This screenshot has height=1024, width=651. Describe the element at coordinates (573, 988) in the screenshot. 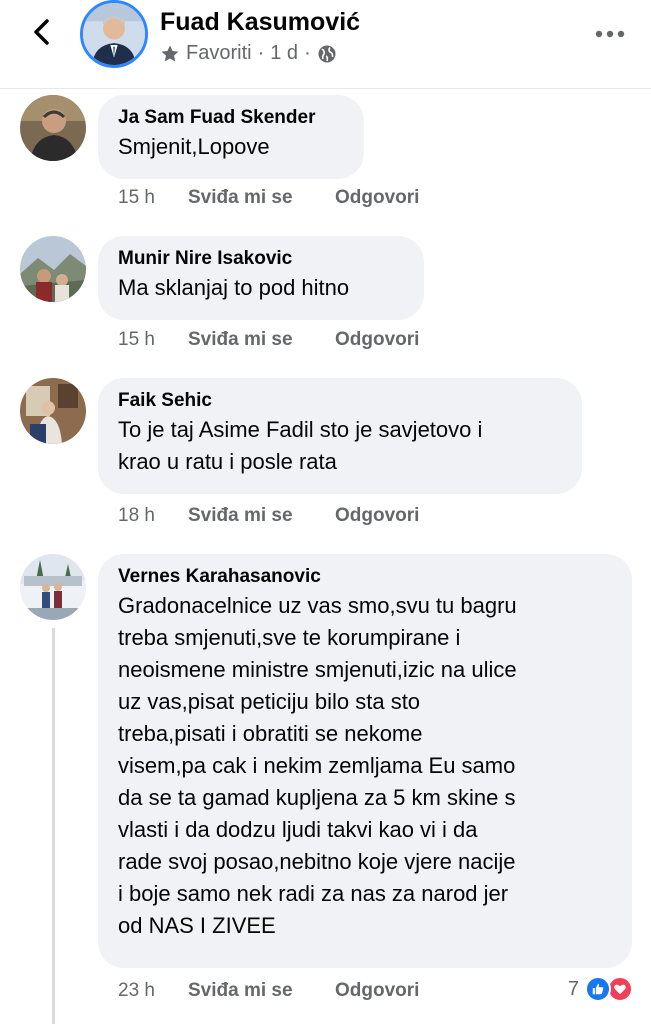

I see `reaction-count: 7` at that location.